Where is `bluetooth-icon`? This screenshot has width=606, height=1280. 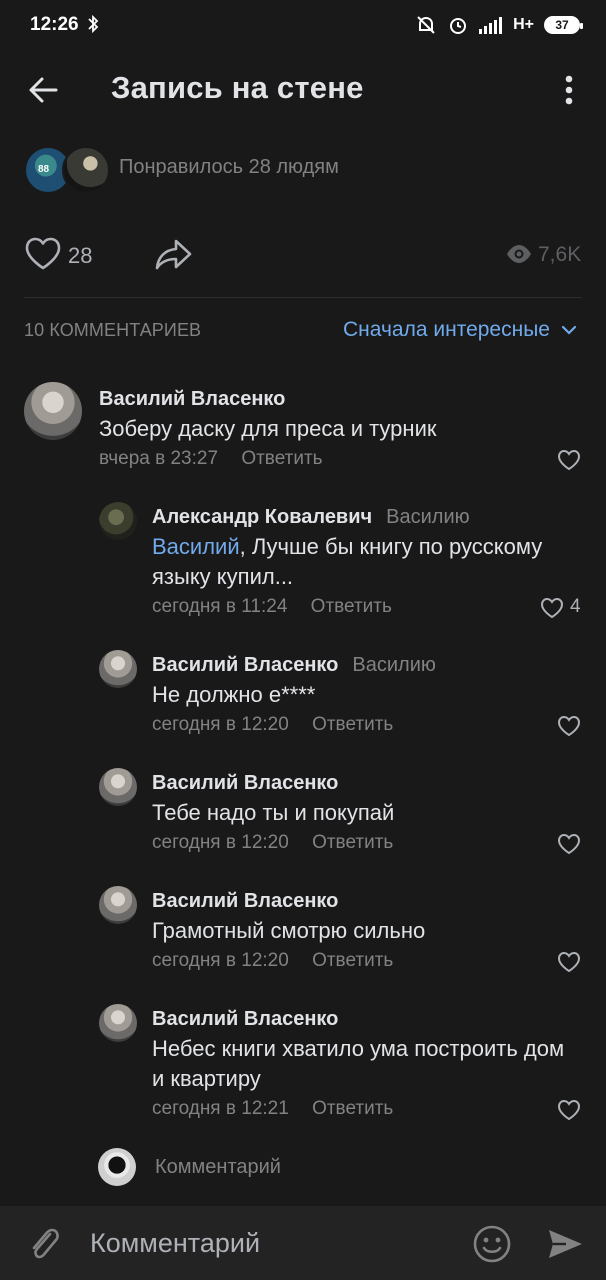
bluetooth-icon is located at coordinates (93, 24).